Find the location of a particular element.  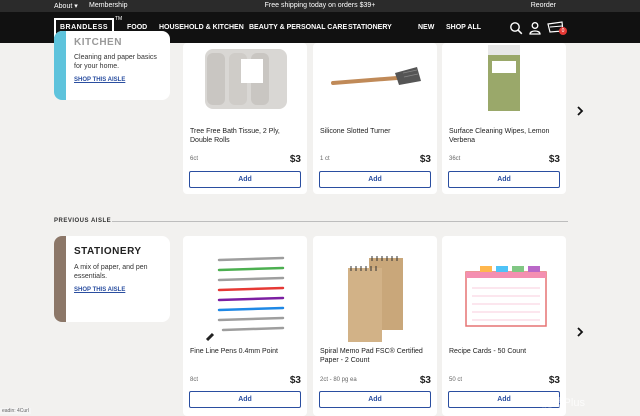

nav-new: NEW is located at coordinates (426, 27).